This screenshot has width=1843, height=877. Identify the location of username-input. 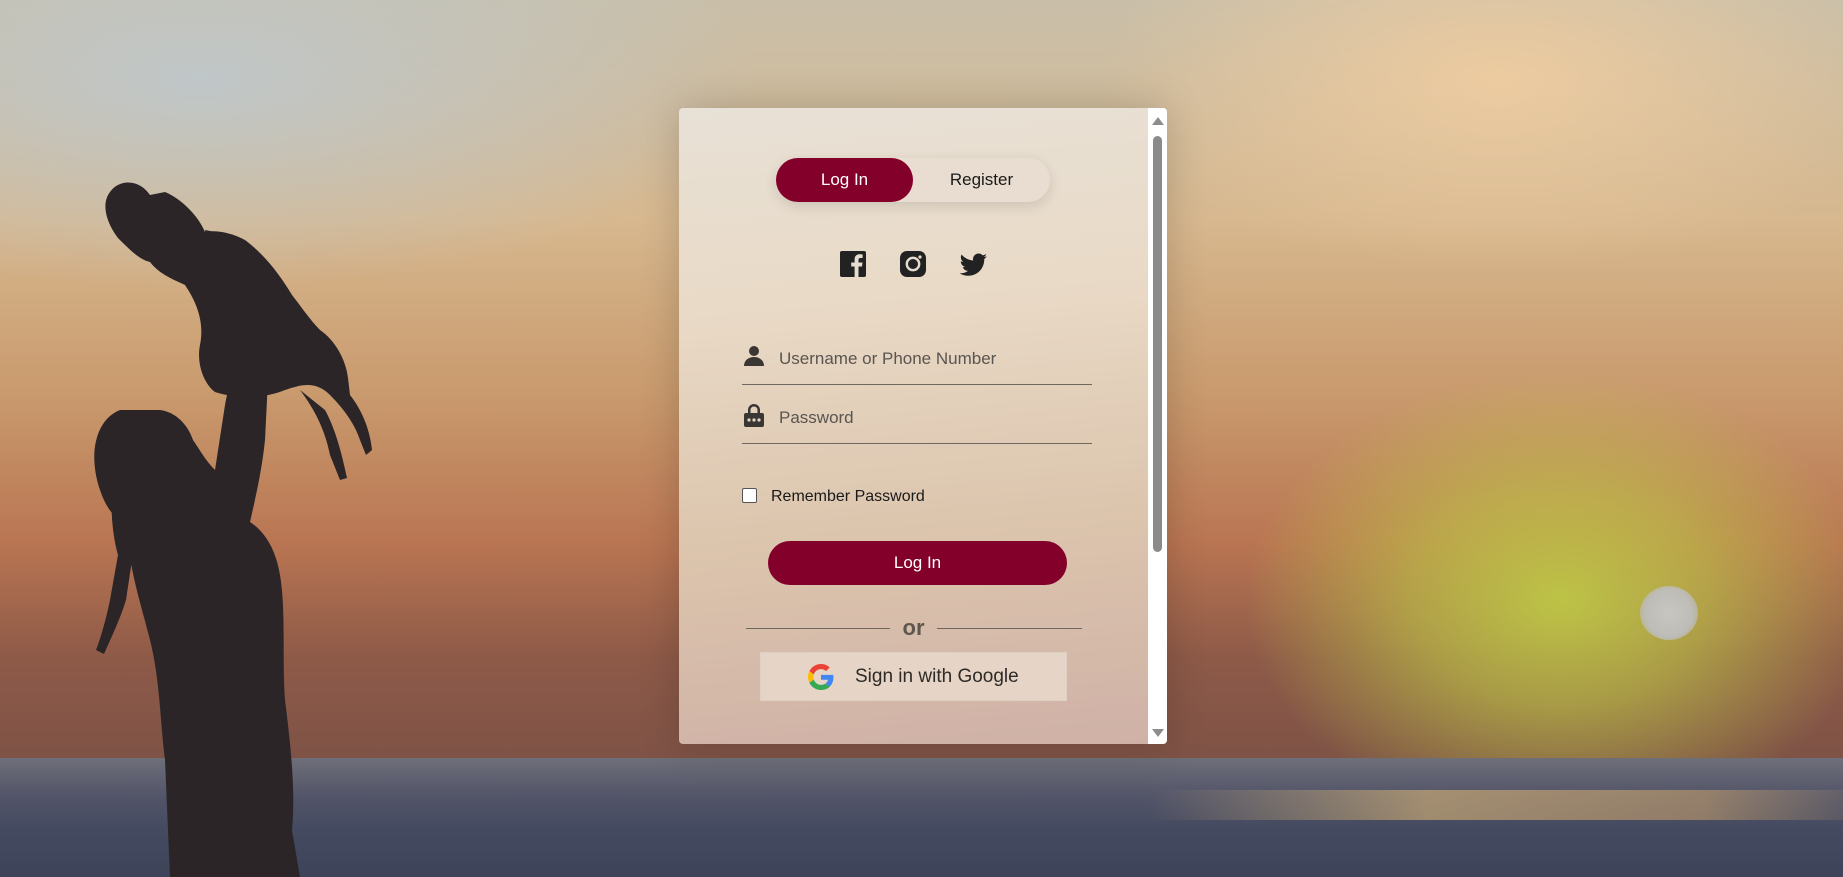
(931, 359).